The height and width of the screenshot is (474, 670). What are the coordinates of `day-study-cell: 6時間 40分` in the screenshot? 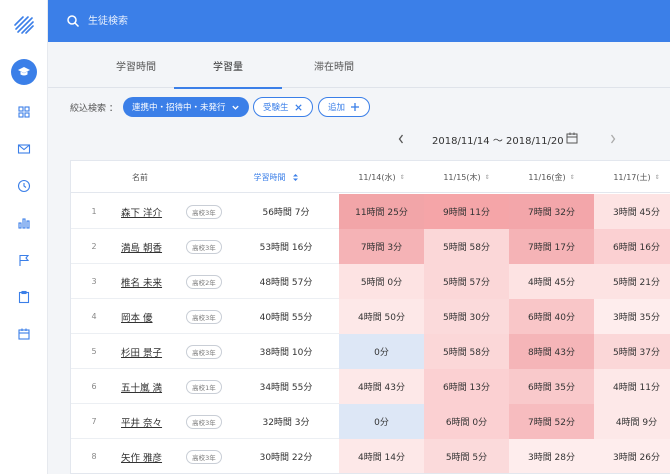 It's located at (551, 316).